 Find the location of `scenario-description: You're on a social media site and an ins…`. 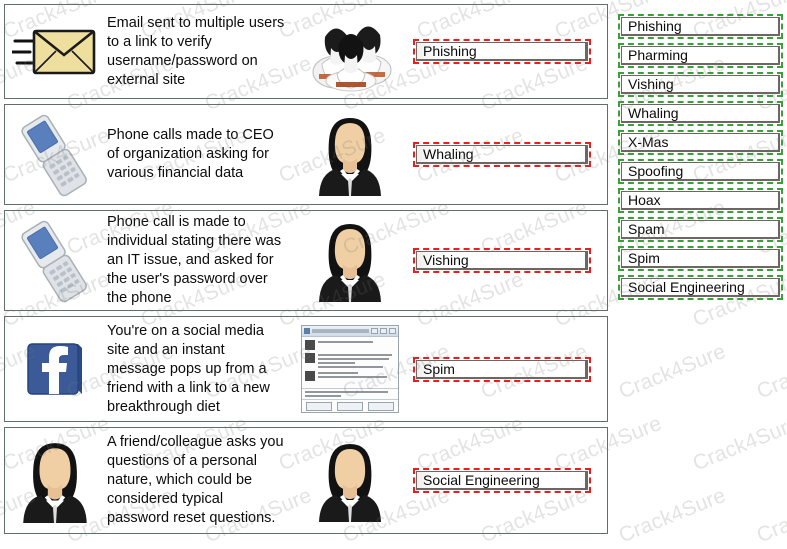

scenario-description: You're on a social media site and an ins… is located at coordinates (188, 368).